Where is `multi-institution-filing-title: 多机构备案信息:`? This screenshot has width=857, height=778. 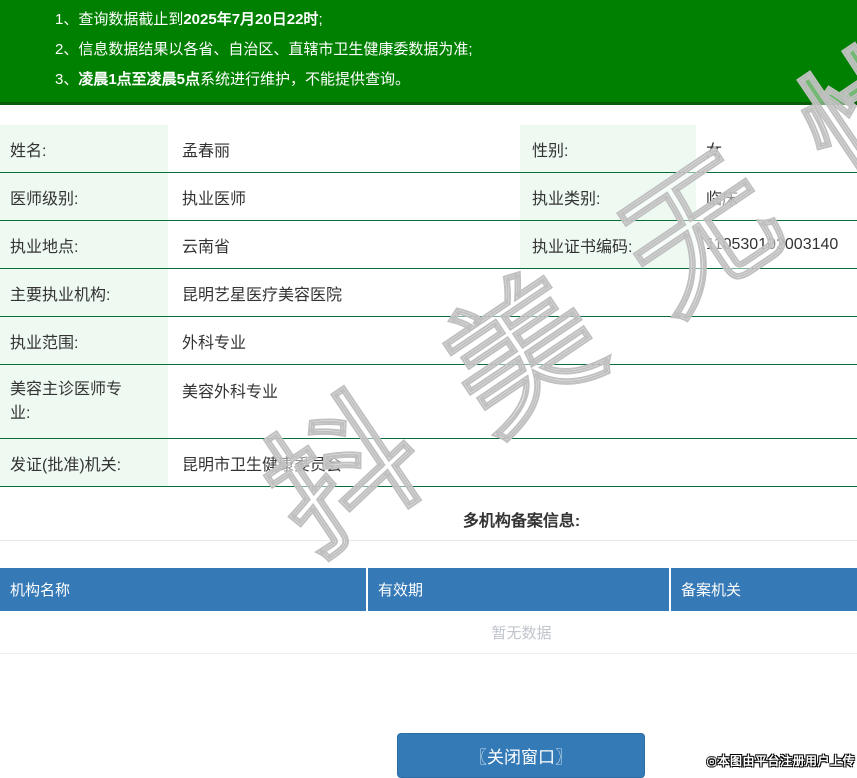 multi-institution-filing-title: 多机构备案信息: is located at coordinates (521, 521).